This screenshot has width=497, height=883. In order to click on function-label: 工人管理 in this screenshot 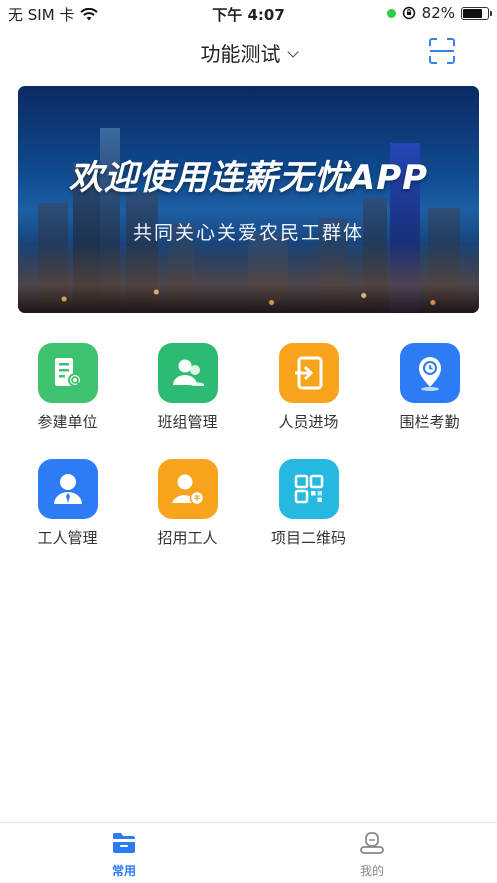, I will do `click(67, 538)`.